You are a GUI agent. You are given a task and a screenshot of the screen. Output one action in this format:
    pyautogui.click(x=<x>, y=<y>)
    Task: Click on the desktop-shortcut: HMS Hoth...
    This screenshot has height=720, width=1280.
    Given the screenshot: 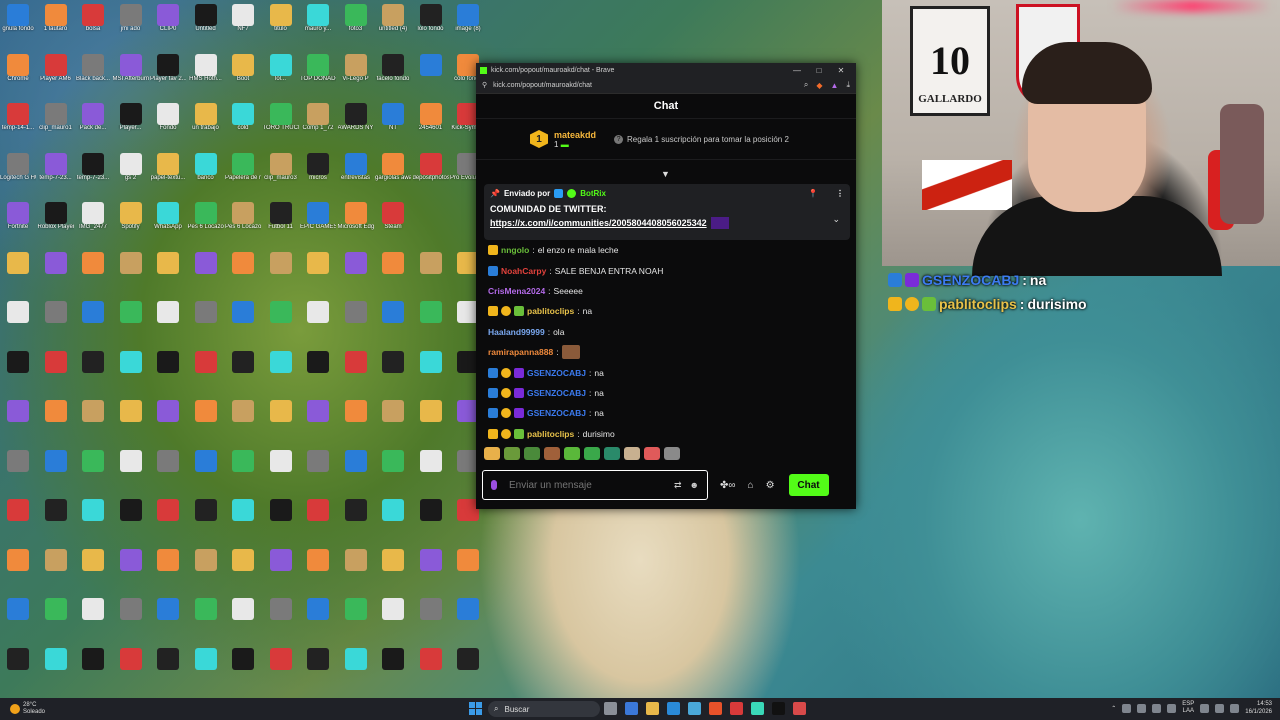 What is the action you would take?
    pyautogui.click(x=206, y=75)
    